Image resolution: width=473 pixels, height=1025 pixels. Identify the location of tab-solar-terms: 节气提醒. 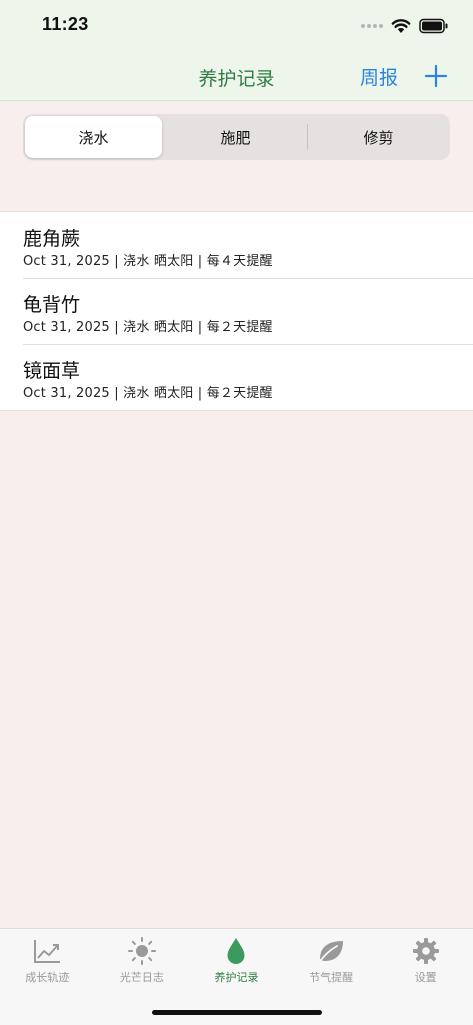
(331, 959).